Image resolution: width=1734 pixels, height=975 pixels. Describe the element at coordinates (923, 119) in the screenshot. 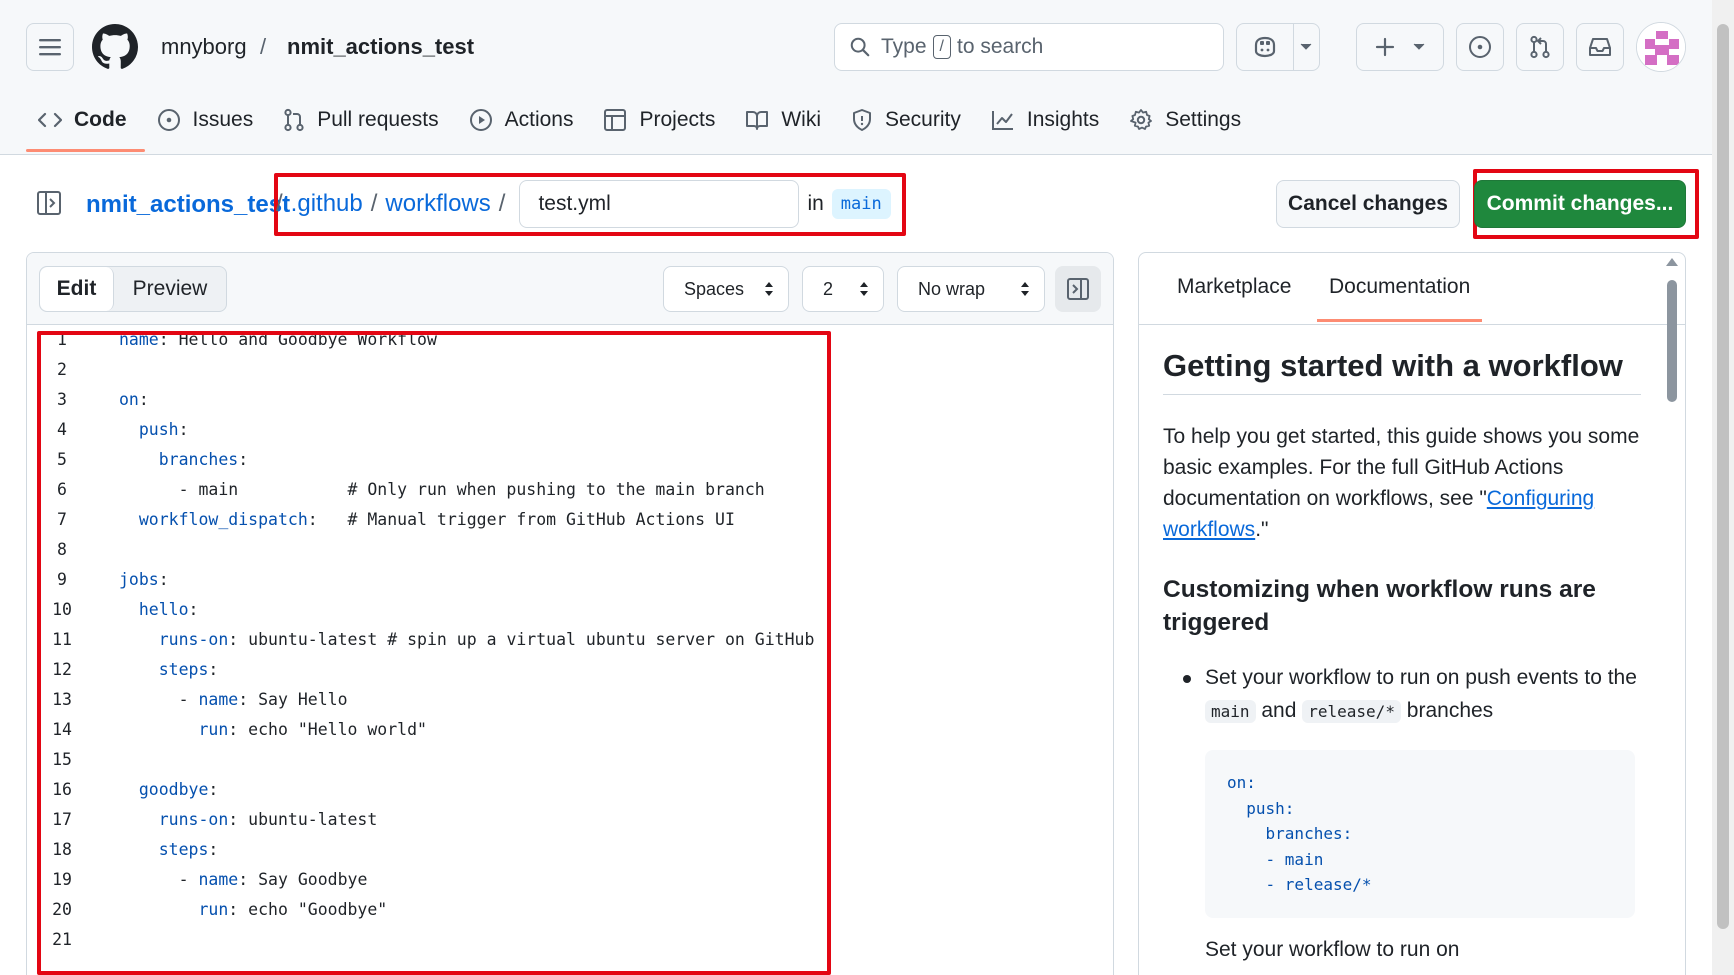

I see `tab-label: Security` at that location.